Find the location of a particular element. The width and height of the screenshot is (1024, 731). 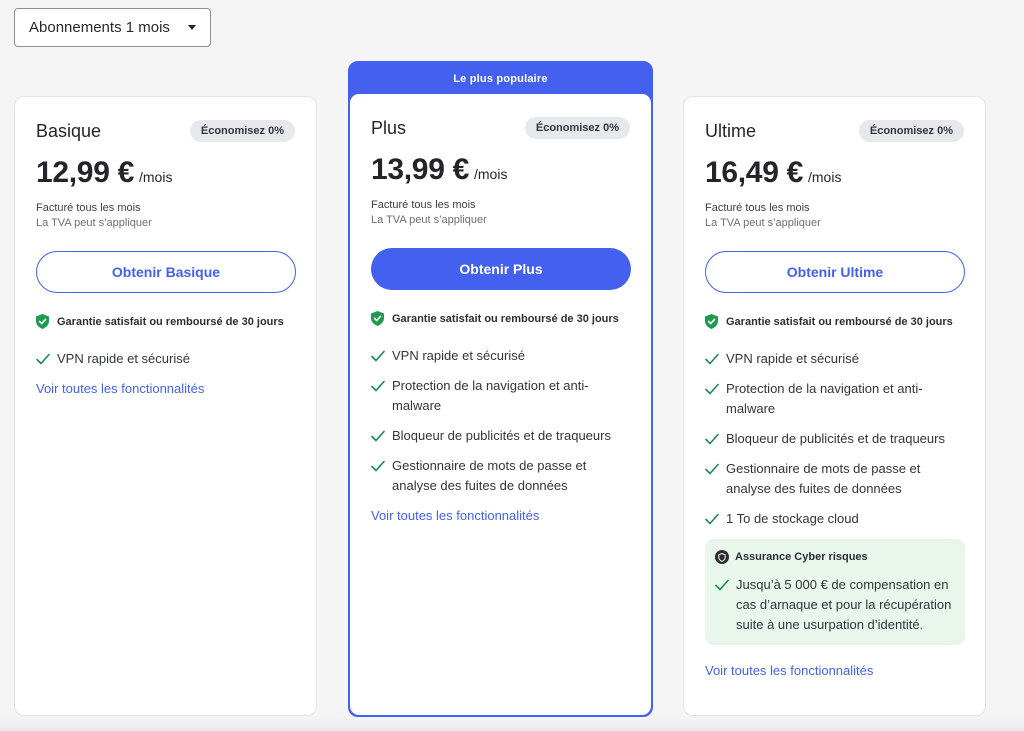

shield-icon is located at coordinates (722, 557).